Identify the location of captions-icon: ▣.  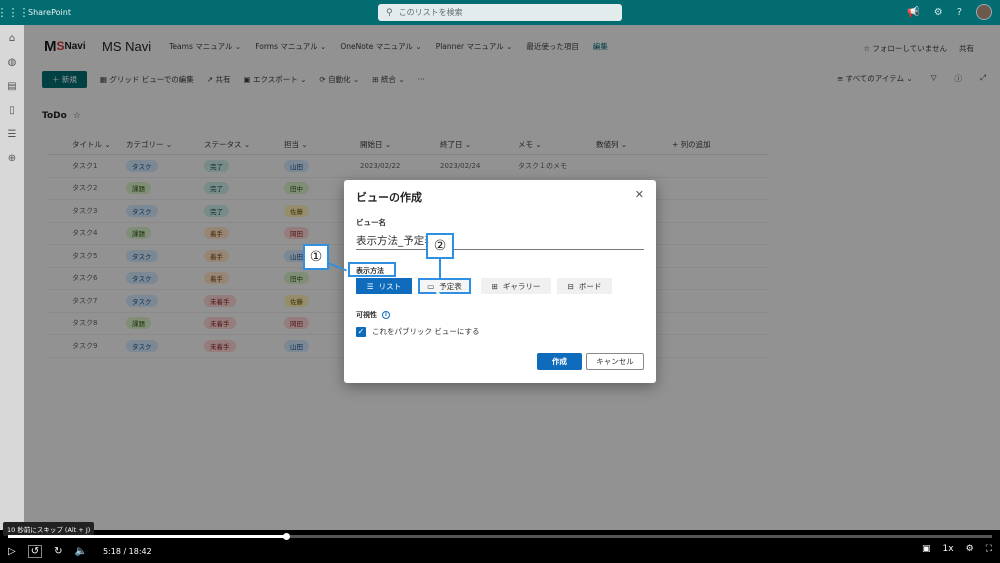
(926, 549).